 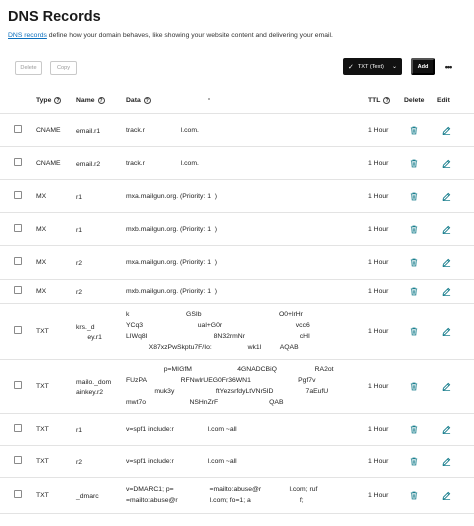 What do you see at coordinates (44, 100) in the screenshot?
I see `type-header-label: Type` at bounding box center [44, 100].